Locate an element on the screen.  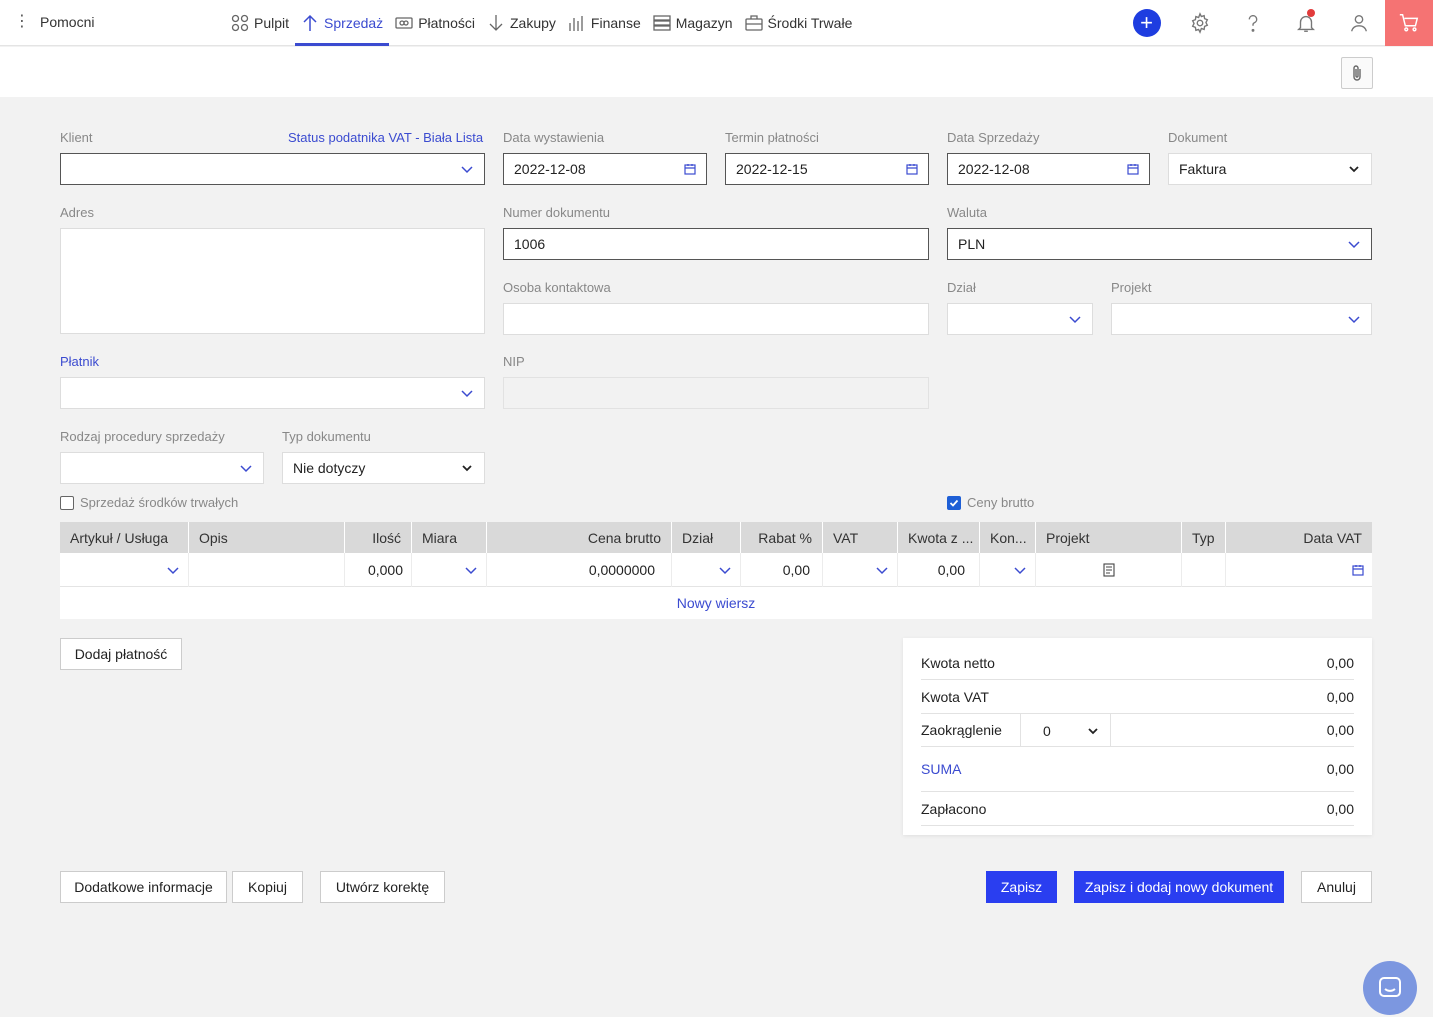
col-cena-brutto: Cena brutto is located at coordinates (579, 537).